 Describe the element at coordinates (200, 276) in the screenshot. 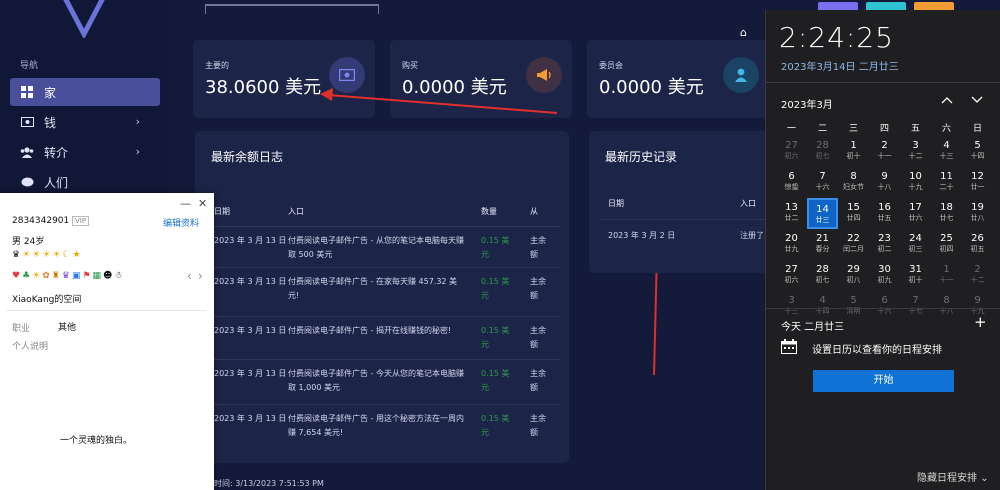

I see `next-badges-button: ›` at that location.